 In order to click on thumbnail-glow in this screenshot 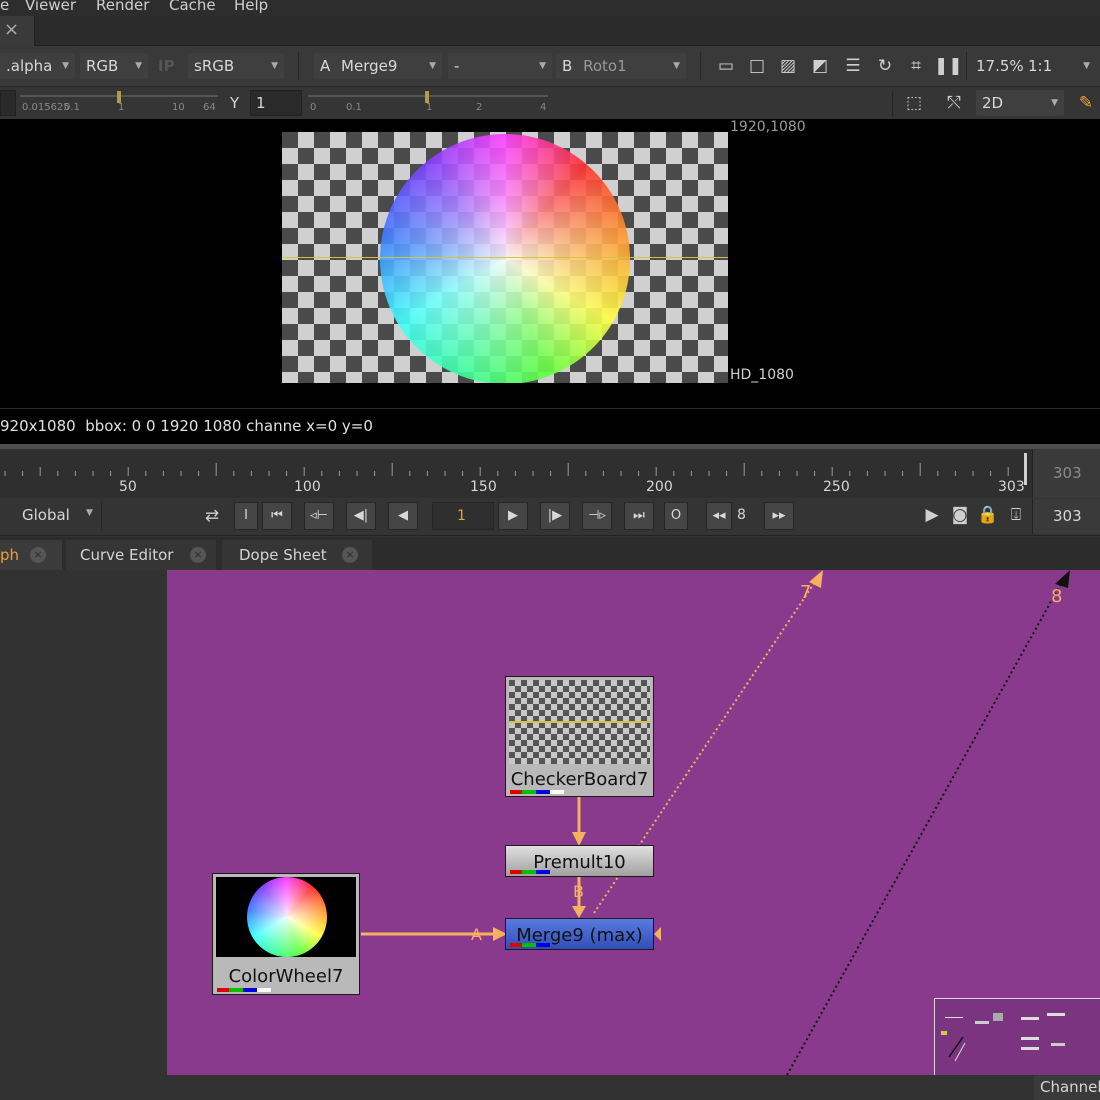, I will do `click(287, 917)`.